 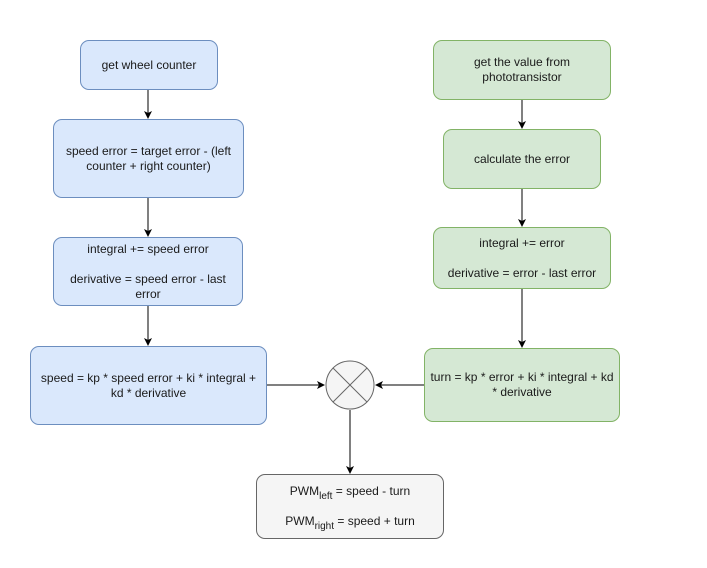 I want to click on pwm-left-expr: = speed - turn, so click(x=371, y=491).